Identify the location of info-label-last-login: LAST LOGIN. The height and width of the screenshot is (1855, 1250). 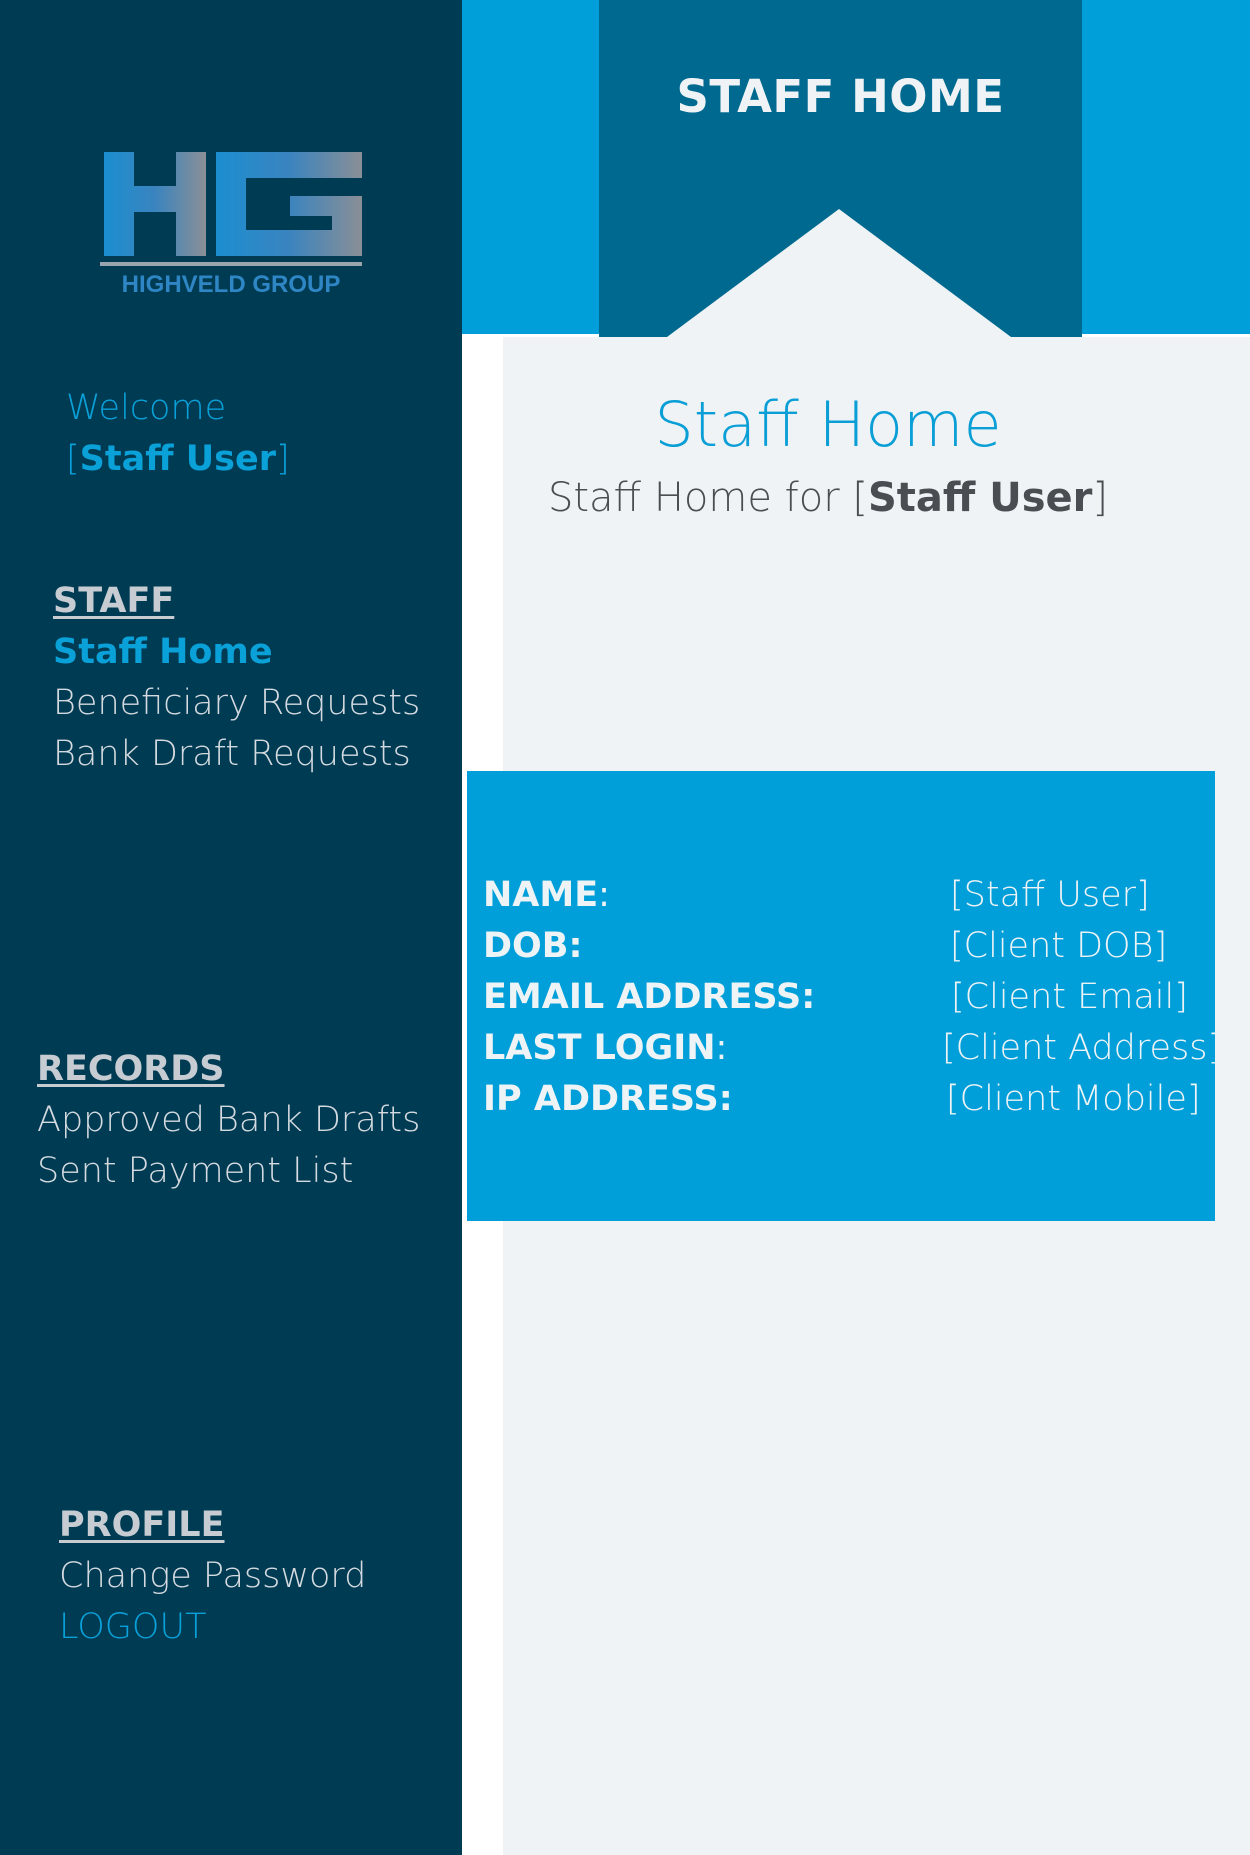
(599, 1048).